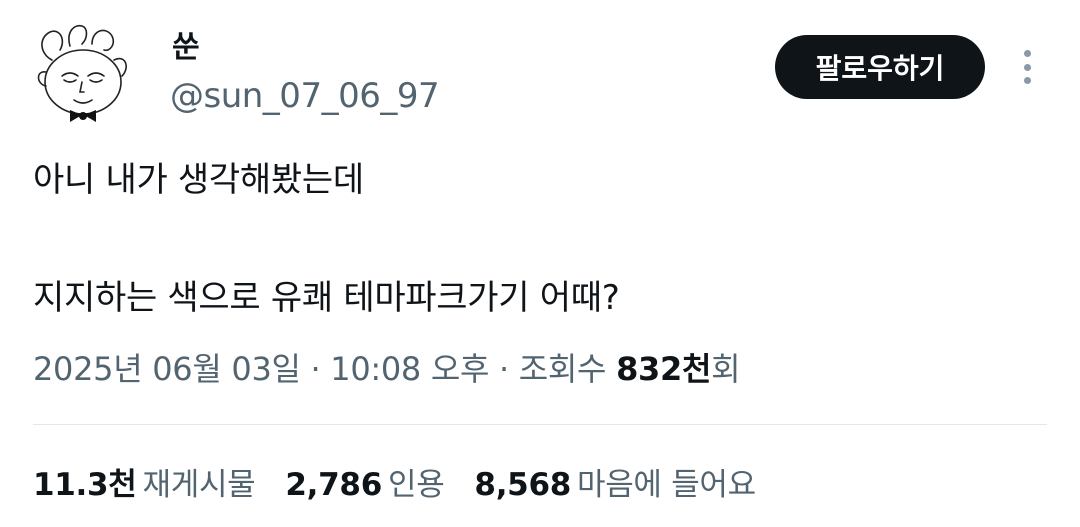 This screenshot has height=527, width=1080. Describe the element at coordinates (85, 485) in the screenshot. I see `reposts-count: 11.3천` at that location.